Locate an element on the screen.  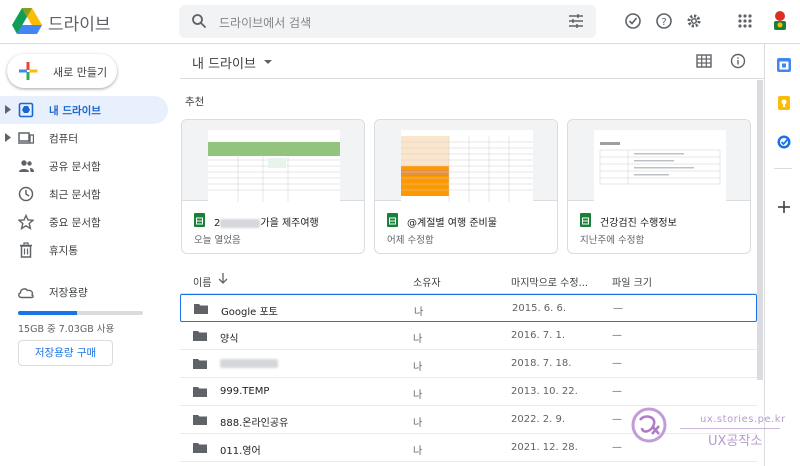
search-bar: 드라이브에서 검색 is located at coordinates (387, 21).